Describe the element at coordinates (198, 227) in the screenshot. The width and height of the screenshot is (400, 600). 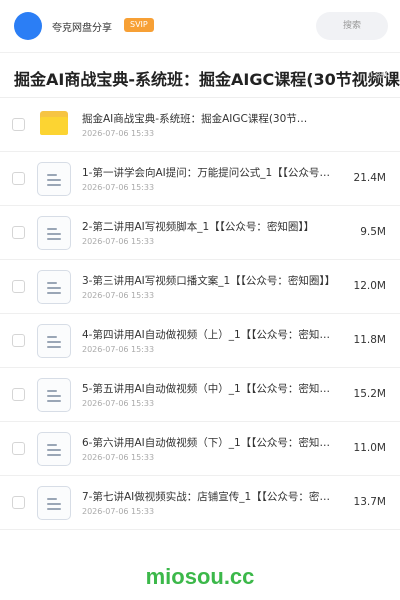
I see `file-name: 2-第二讲用AI写视频脚本_1【【公众号：密知圈】】` at that location.